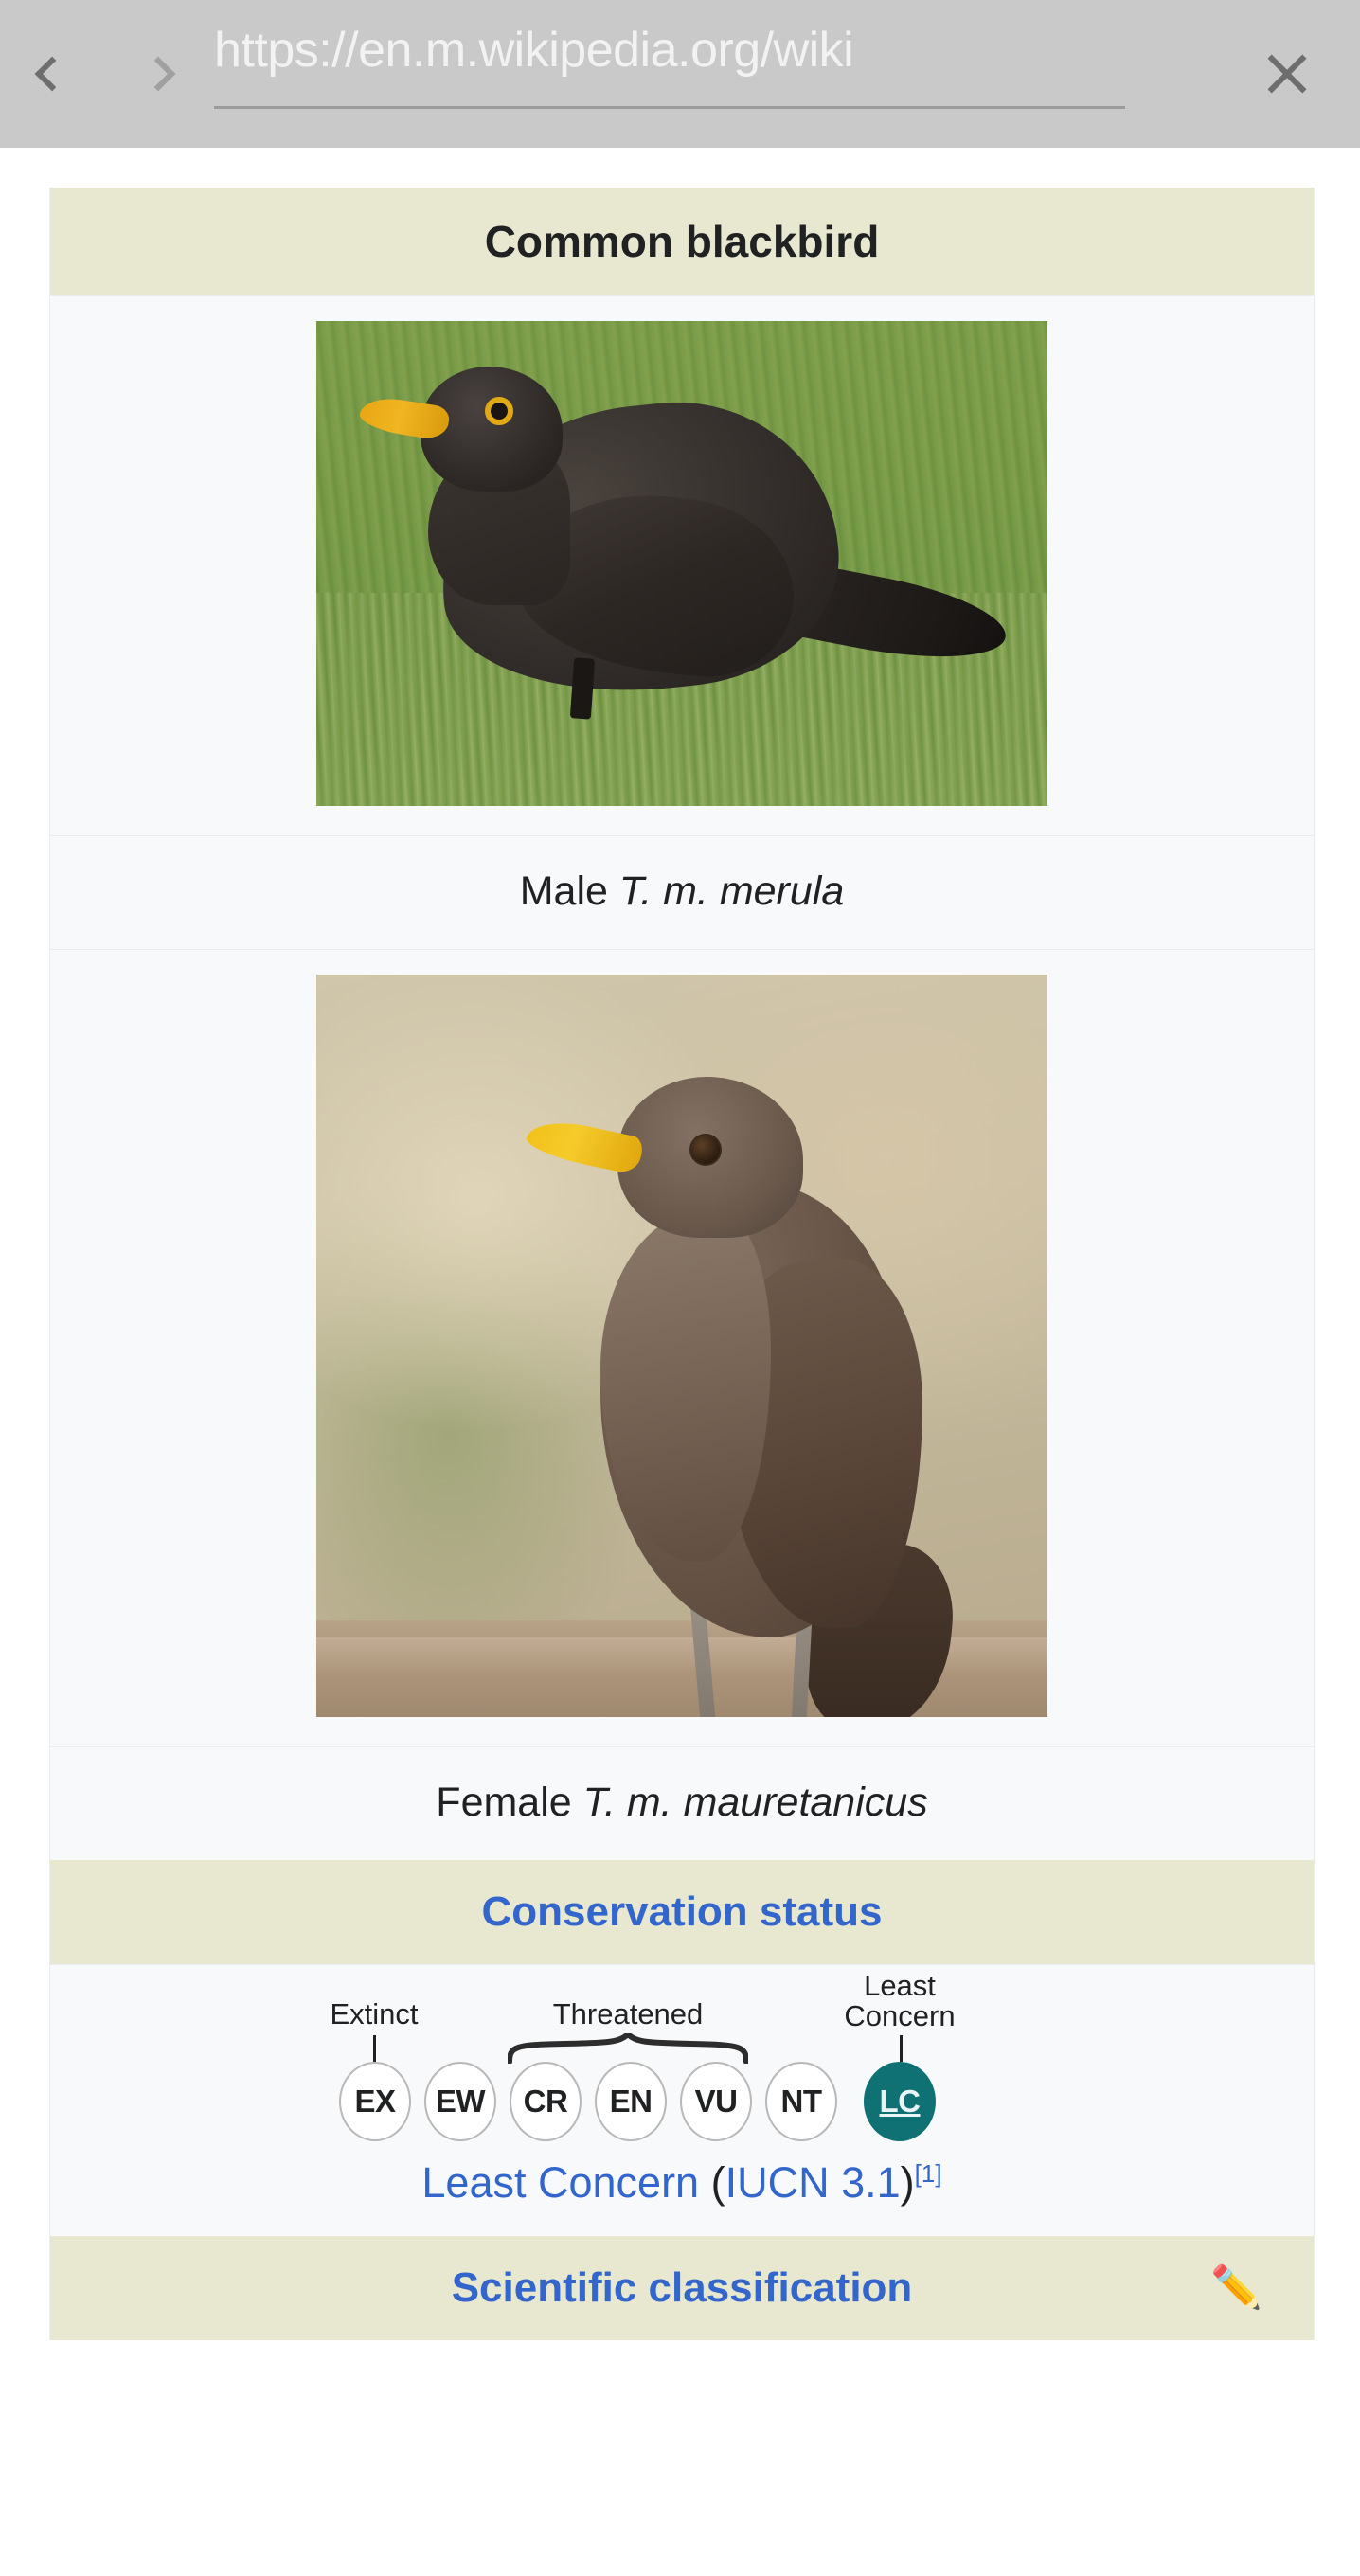  I want to click on conservation-status-header: Conservation status, so click(682, 1912).